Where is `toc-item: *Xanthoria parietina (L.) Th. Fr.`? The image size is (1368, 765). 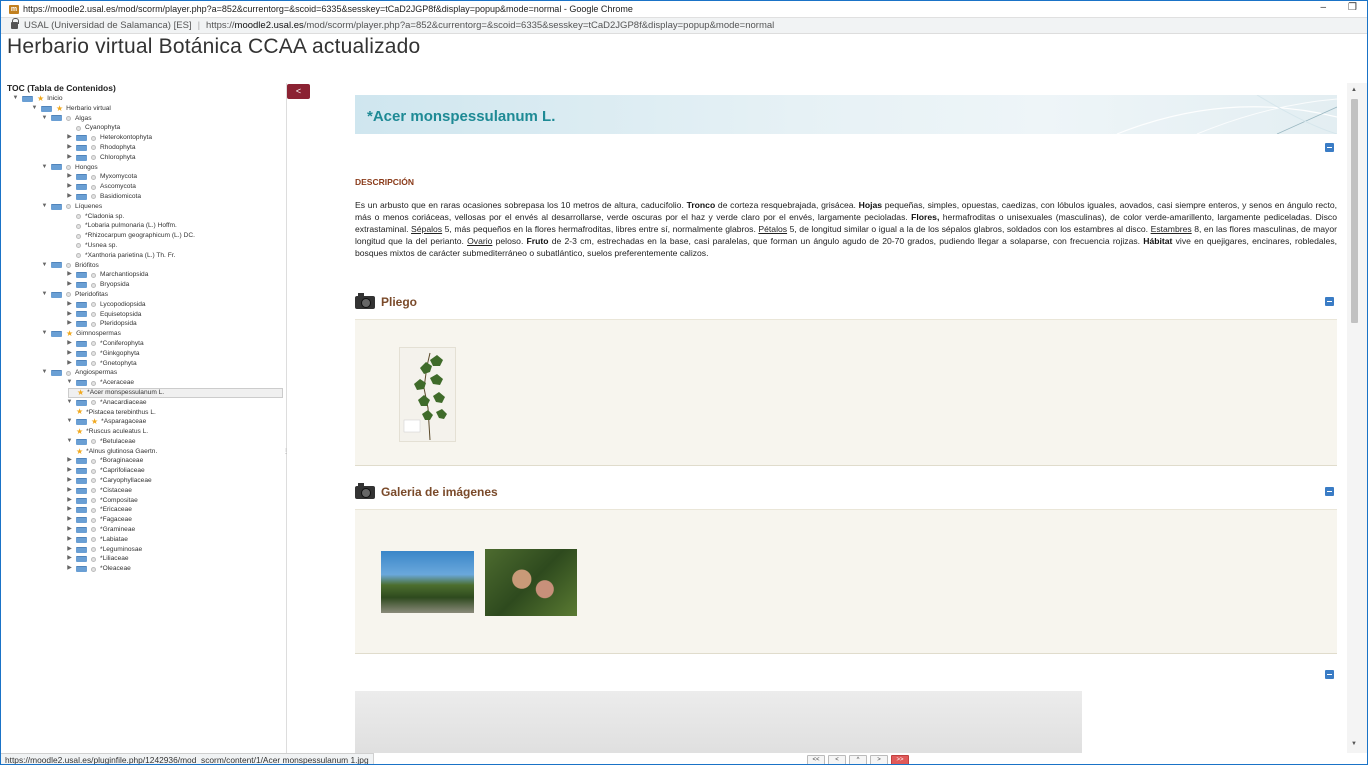
toc-item: *Xanthoria parietina (L.) Th. Fr. is located at coordinates (143, 256).